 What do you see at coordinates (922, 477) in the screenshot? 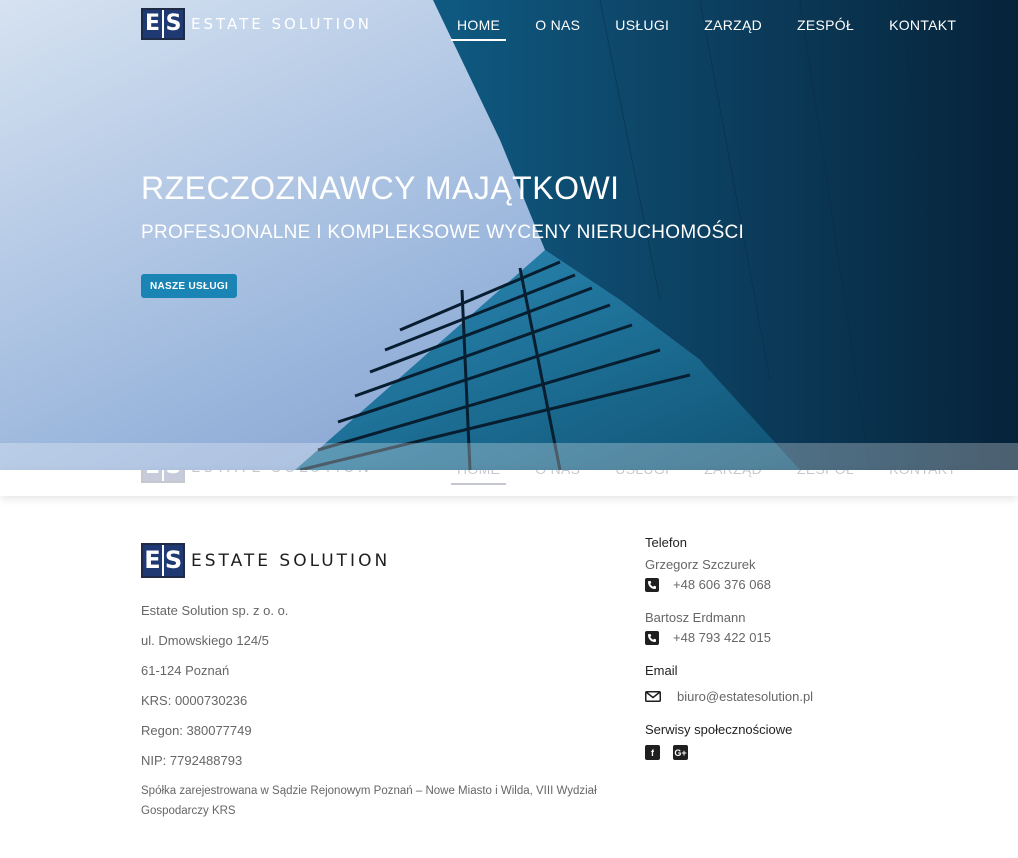
I see `sticky-nav-item-kontakt: KONTAKT` at bounding box center [922, 477].